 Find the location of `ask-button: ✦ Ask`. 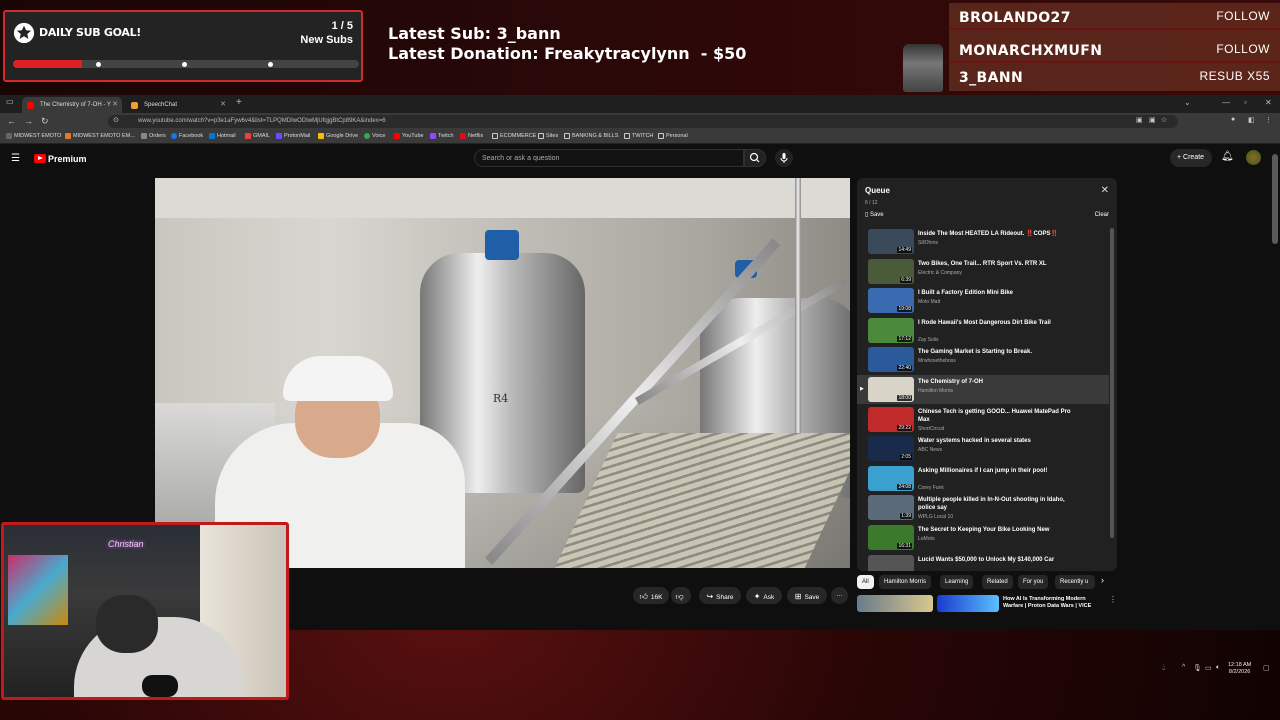

ask-button: ✦ Ask is located at coordinates (764, 595).